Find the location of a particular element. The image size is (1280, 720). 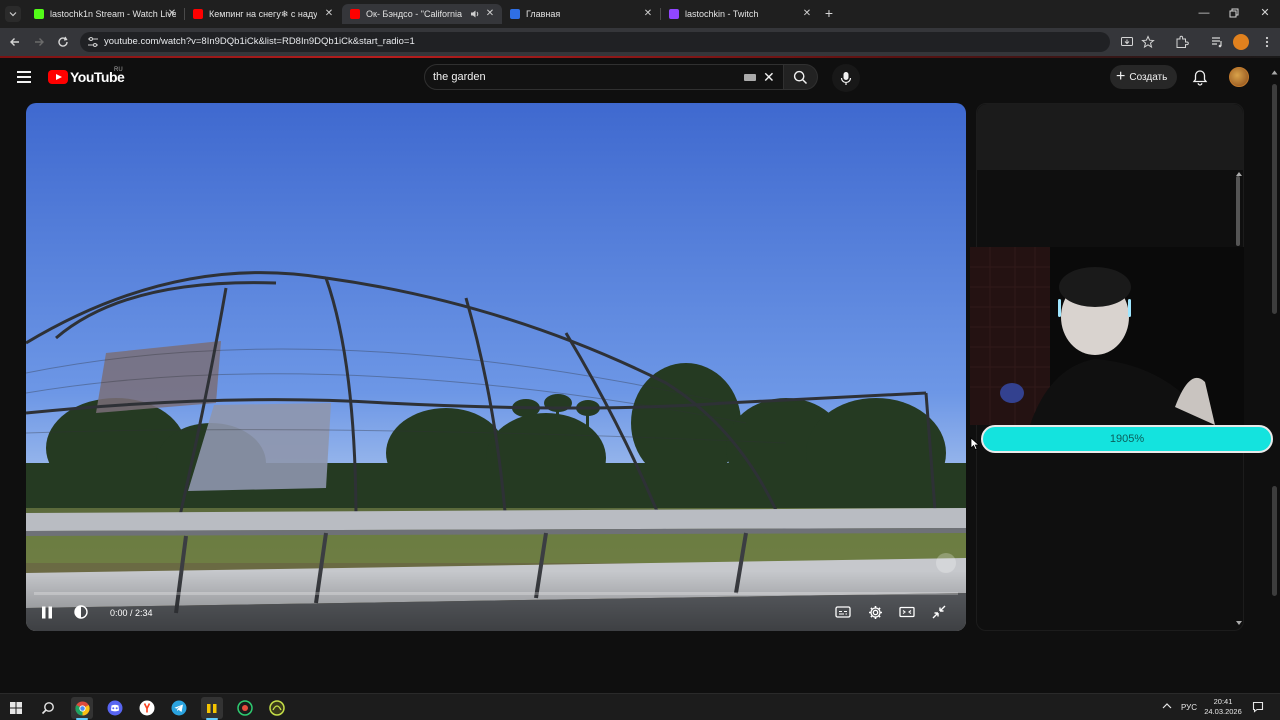

profile-avatar is located at coordinates (1241, 42).